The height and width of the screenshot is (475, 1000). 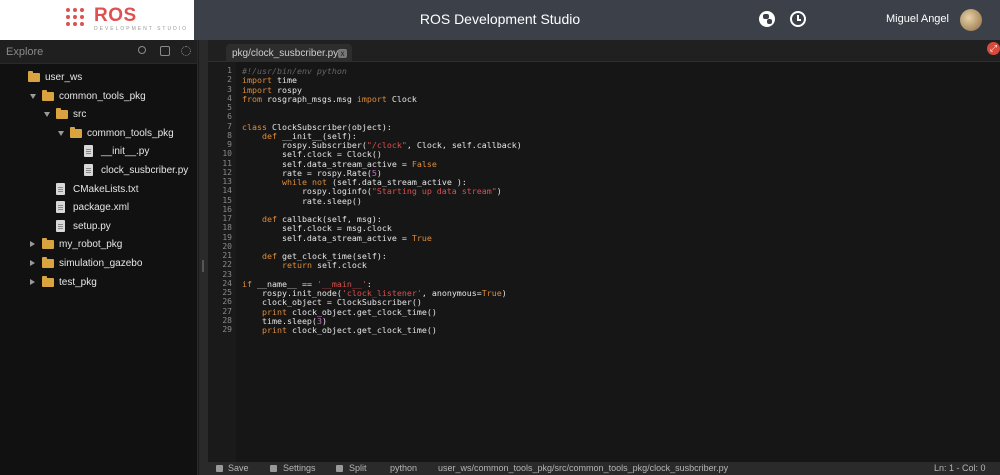 I want to click on code-line: self.data_stream_active = True, so click(x=337, y=238).